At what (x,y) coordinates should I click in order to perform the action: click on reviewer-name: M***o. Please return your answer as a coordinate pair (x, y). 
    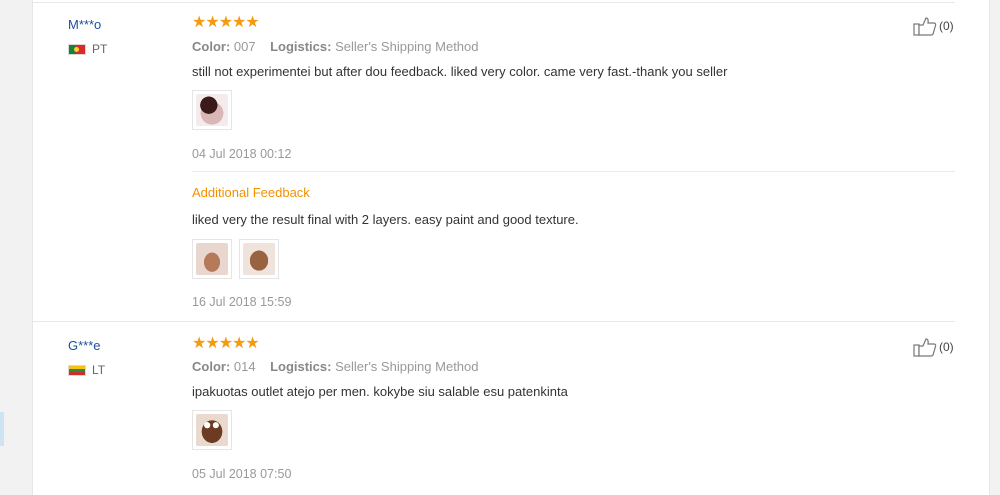
    Looking at the image, I should click on (84, 24).